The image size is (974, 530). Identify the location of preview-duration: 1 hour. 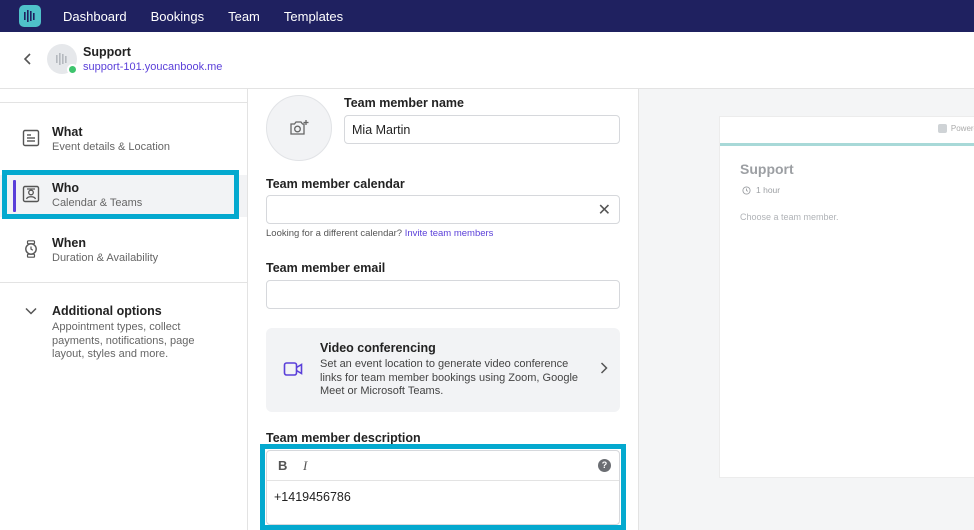
(761, 190).